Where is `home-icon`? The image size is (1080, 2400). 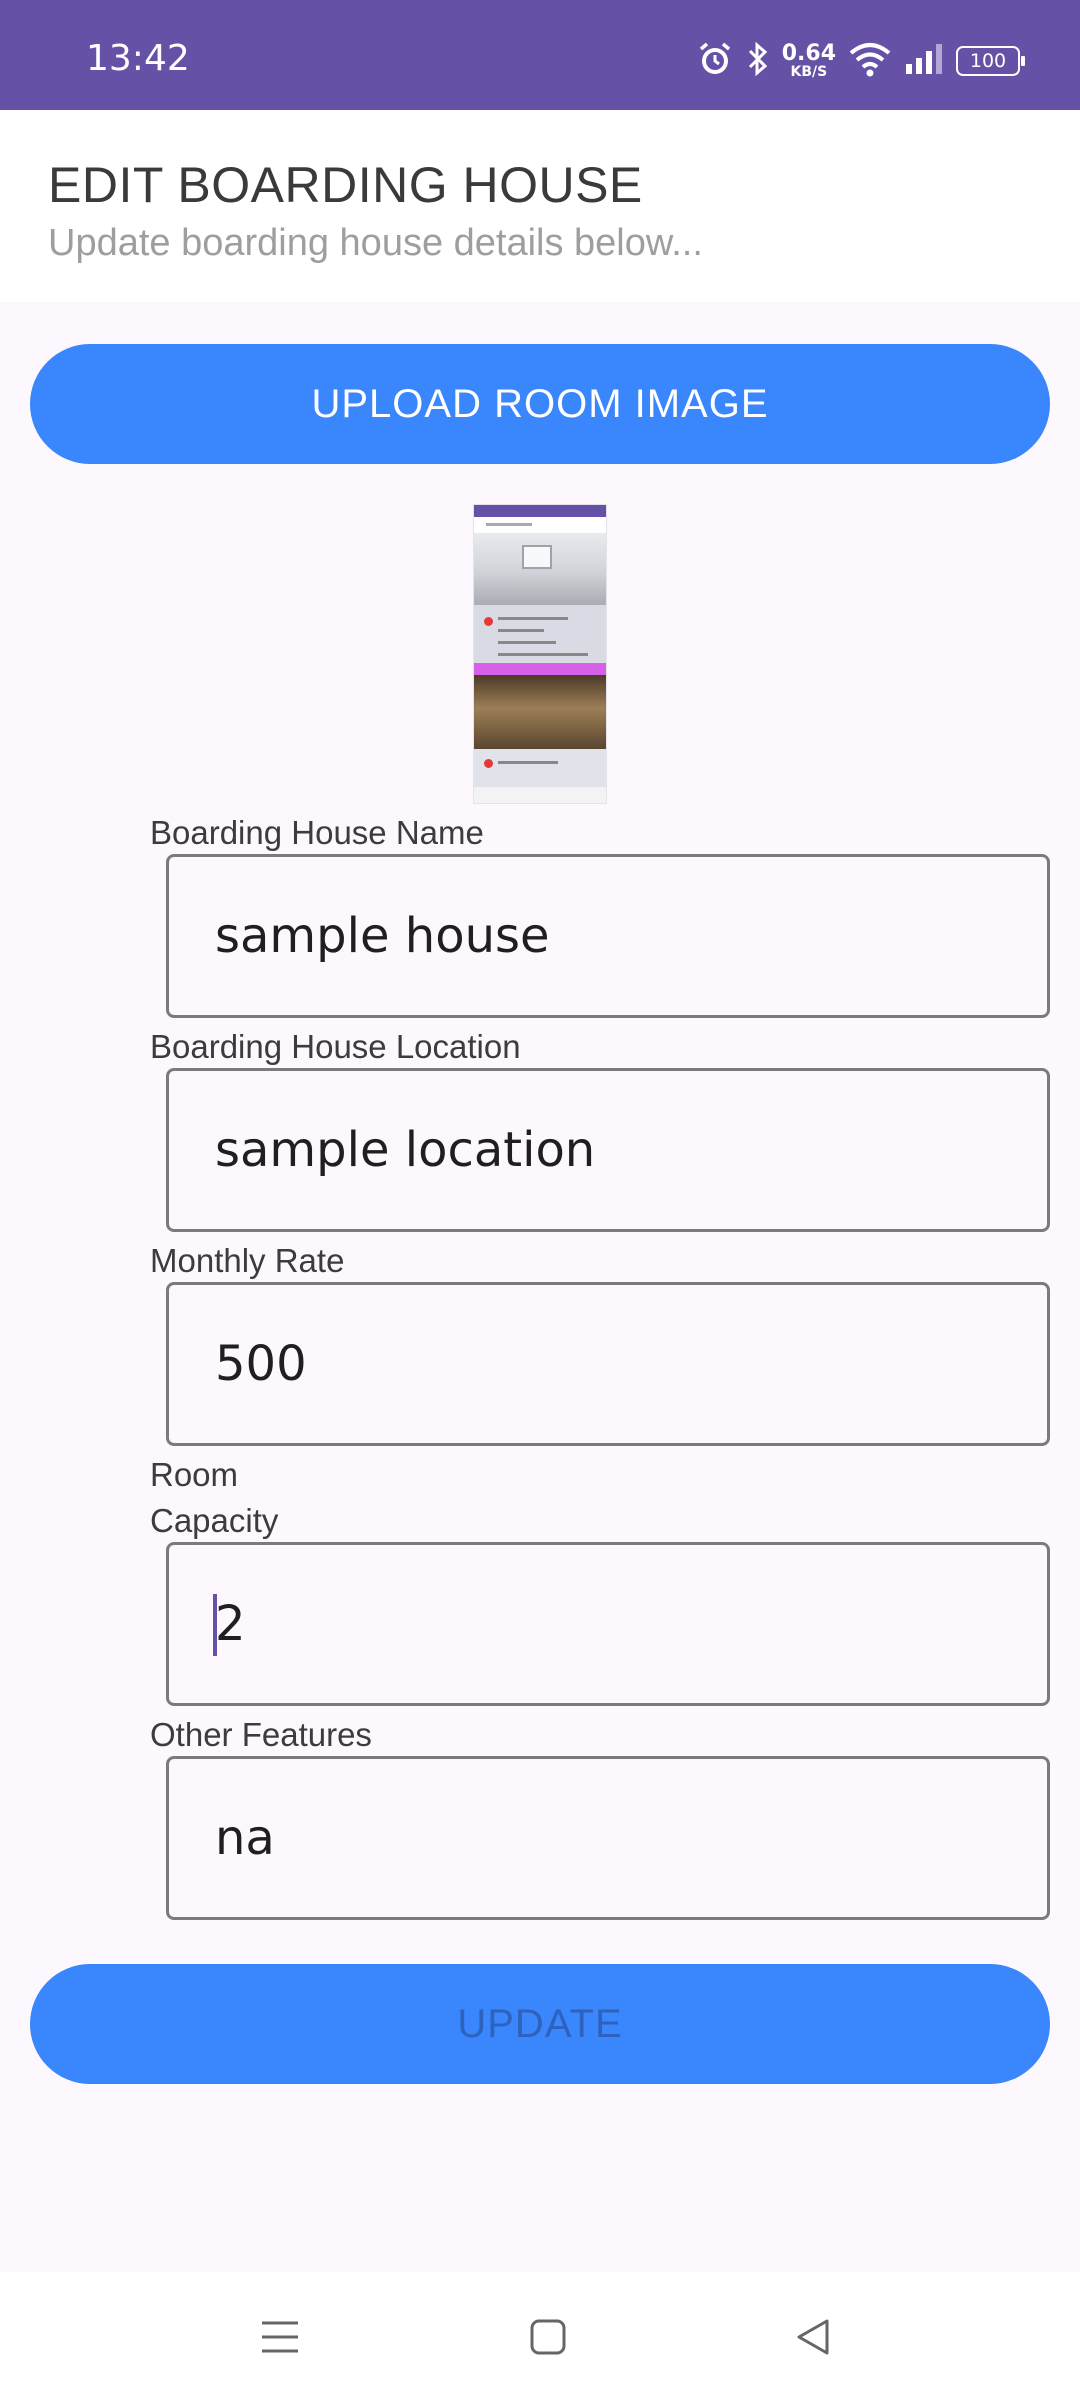
home-icon is located at coordinates (548, 2337).